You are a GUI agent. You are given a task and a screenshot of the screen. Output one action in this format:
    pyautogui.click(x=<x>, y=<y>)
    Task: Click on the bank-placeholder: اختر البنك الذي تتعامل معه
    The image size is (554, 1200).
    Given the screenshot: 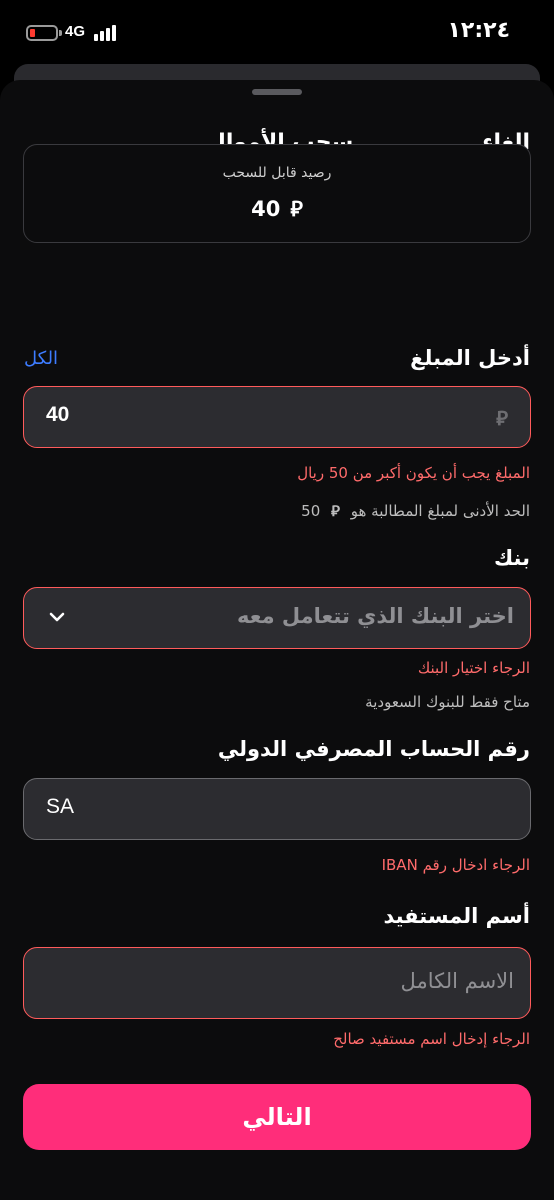 What is the action you would take?
    pyautogui.click(x=375, y=616)
    